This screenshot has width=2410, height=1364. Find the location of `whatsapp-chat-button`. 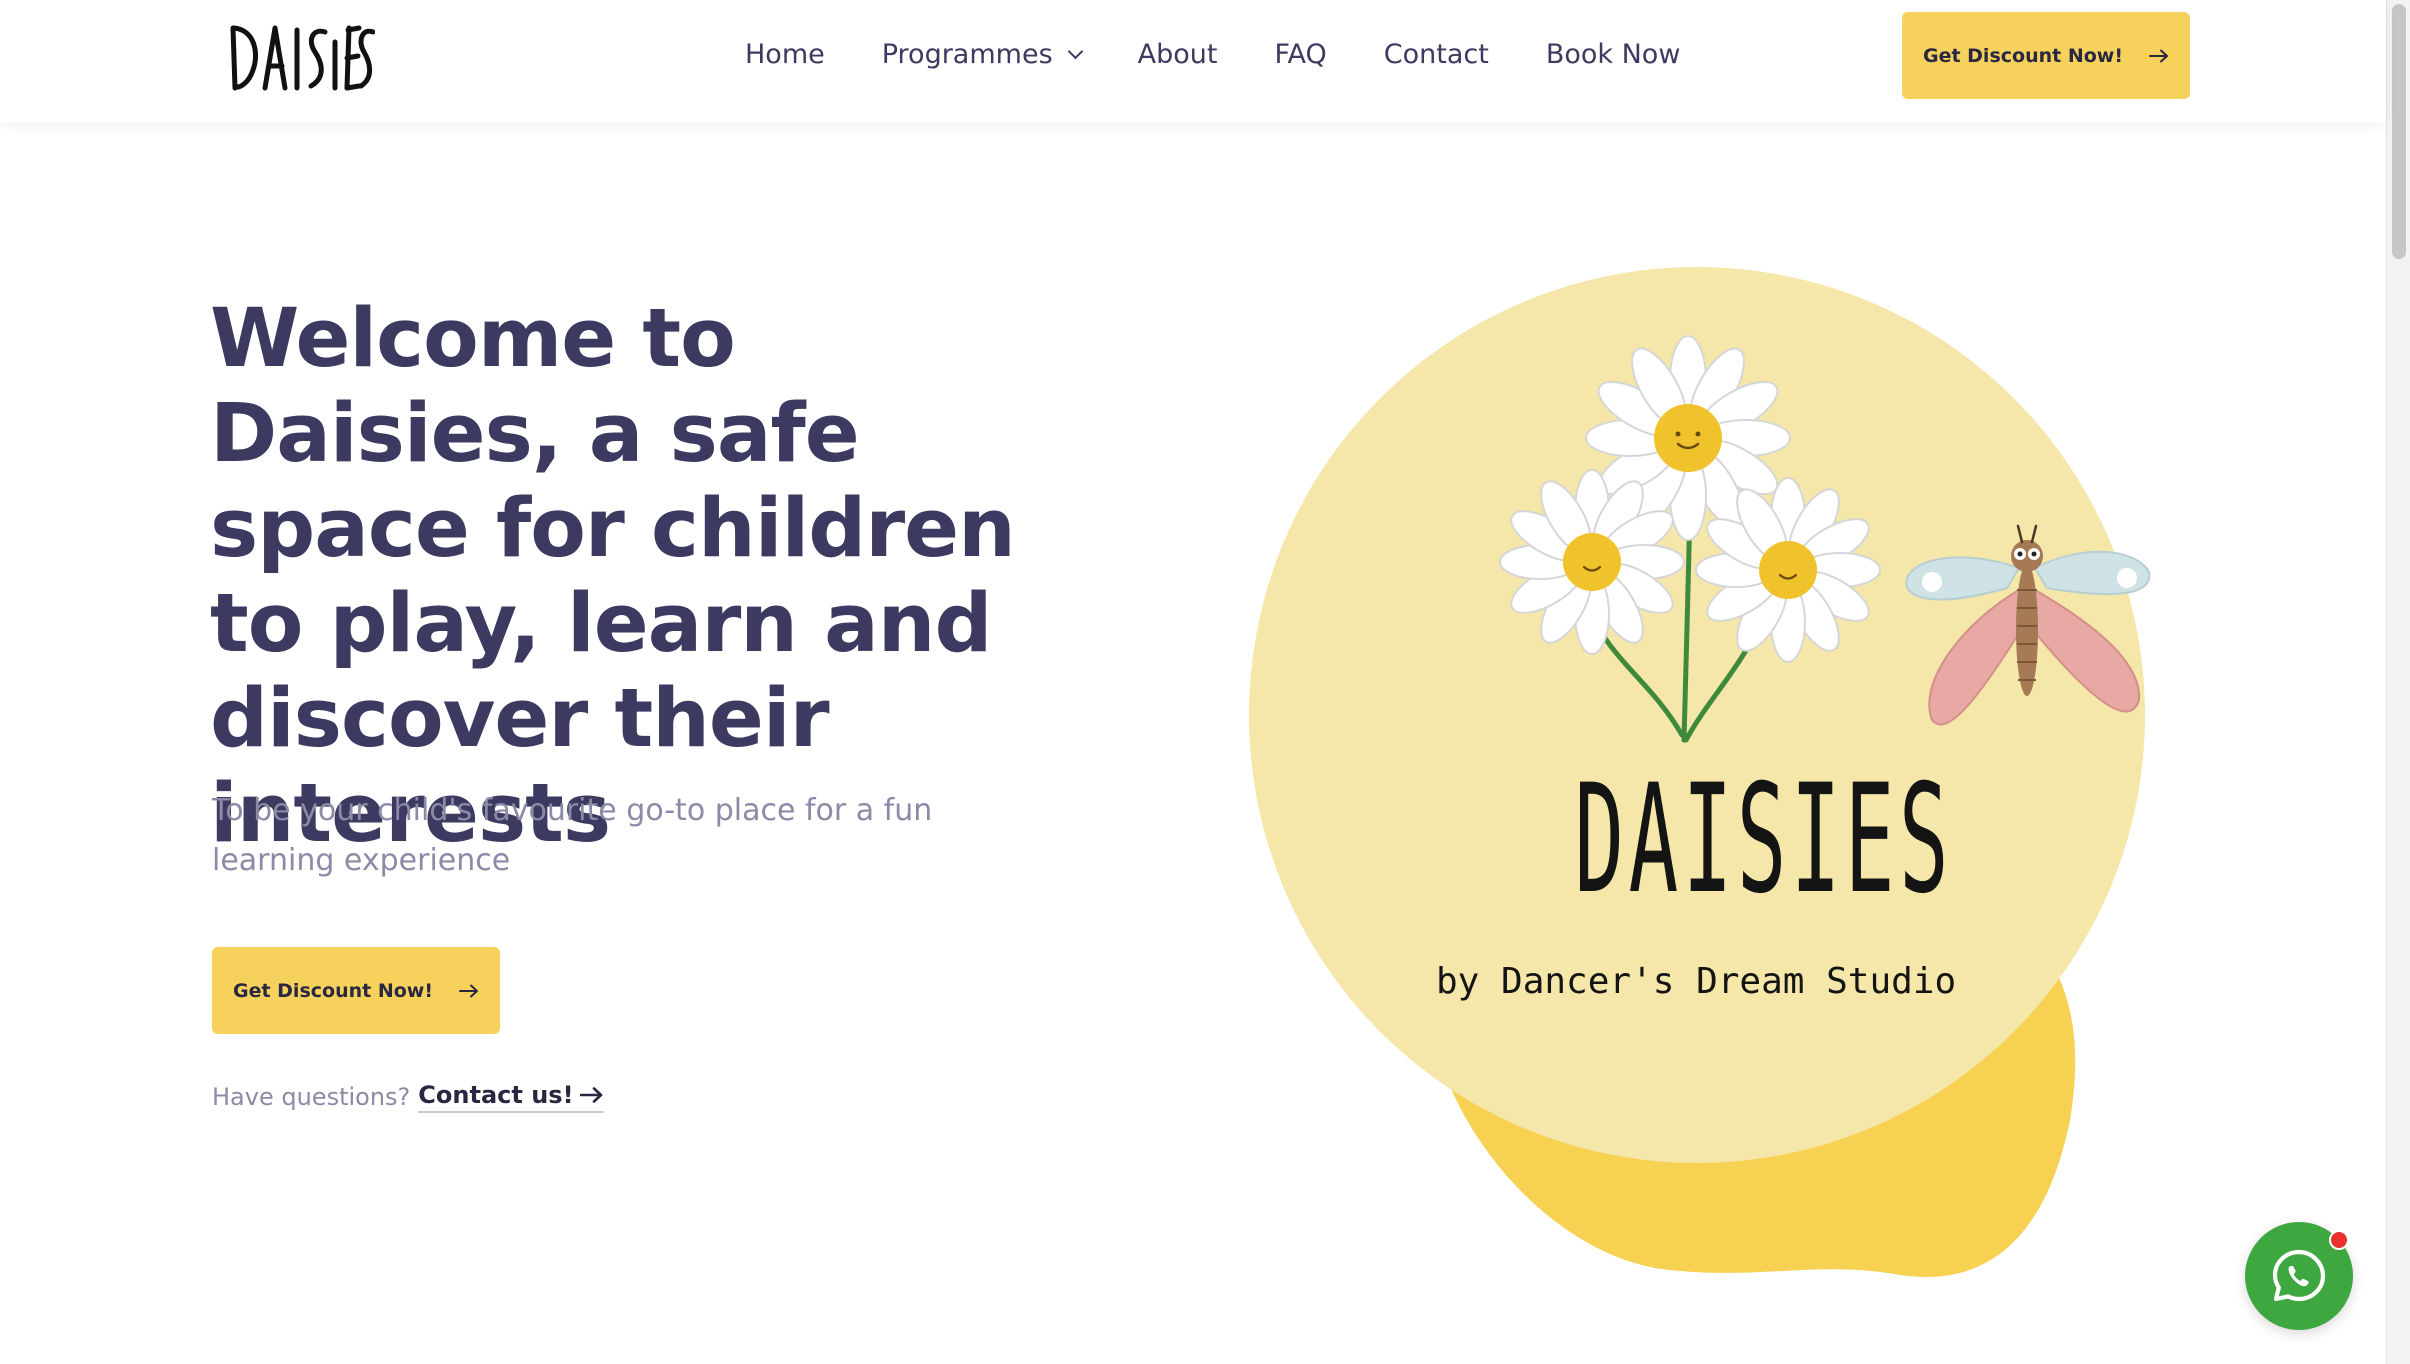

whatsapp-chat-button is located at coordinates (2299, 1276).